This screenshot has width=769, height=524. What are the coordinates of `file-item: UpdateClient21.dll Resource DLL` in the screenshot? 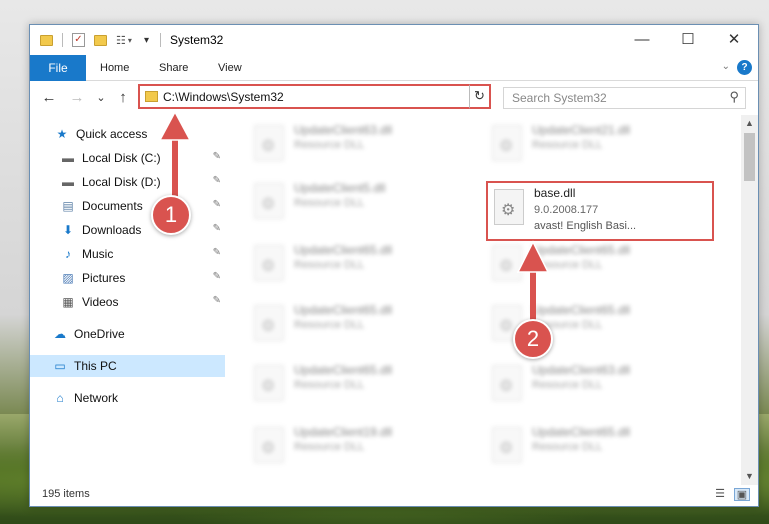 It's located at (592, 145).